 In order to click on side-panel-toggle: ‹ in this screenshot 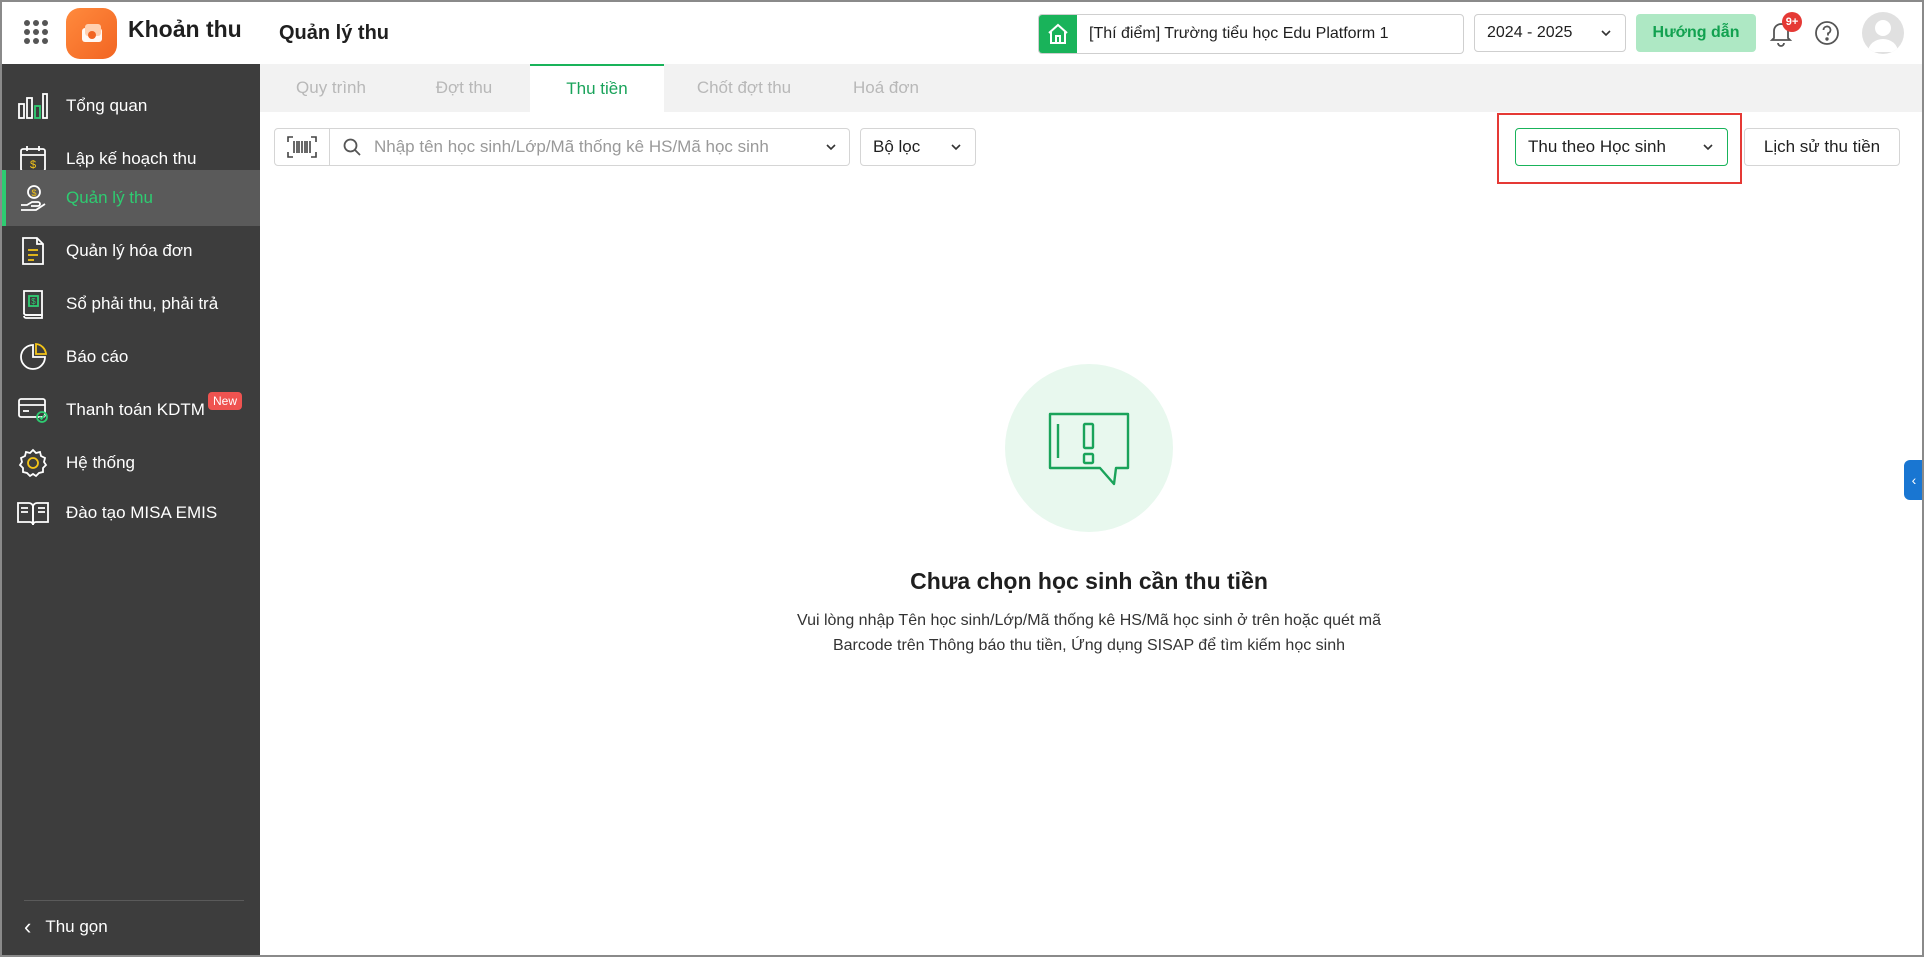, I will do `click(1913, 480)`.